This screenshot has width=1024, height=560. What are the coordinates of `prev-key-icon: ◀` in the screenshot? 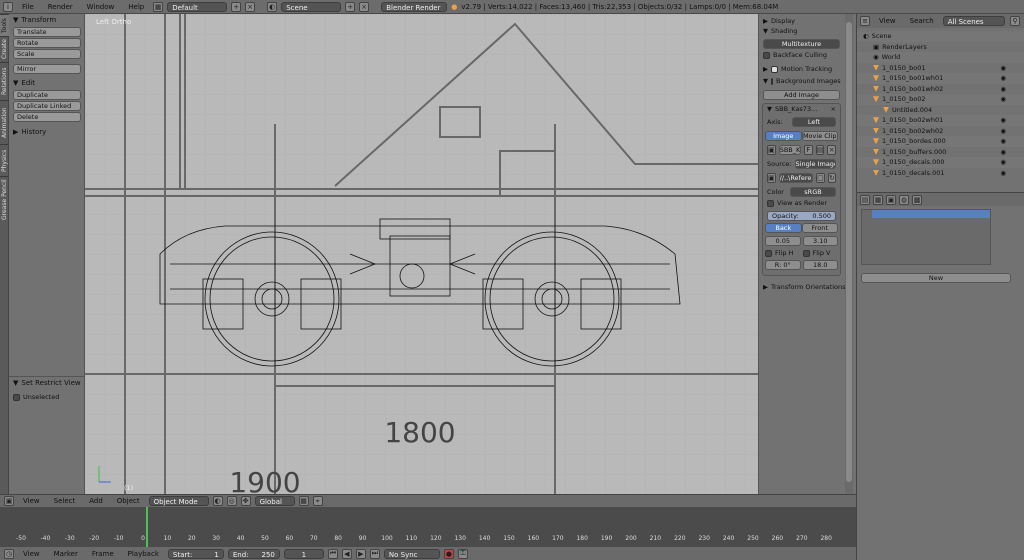 It's located at (346, 553).